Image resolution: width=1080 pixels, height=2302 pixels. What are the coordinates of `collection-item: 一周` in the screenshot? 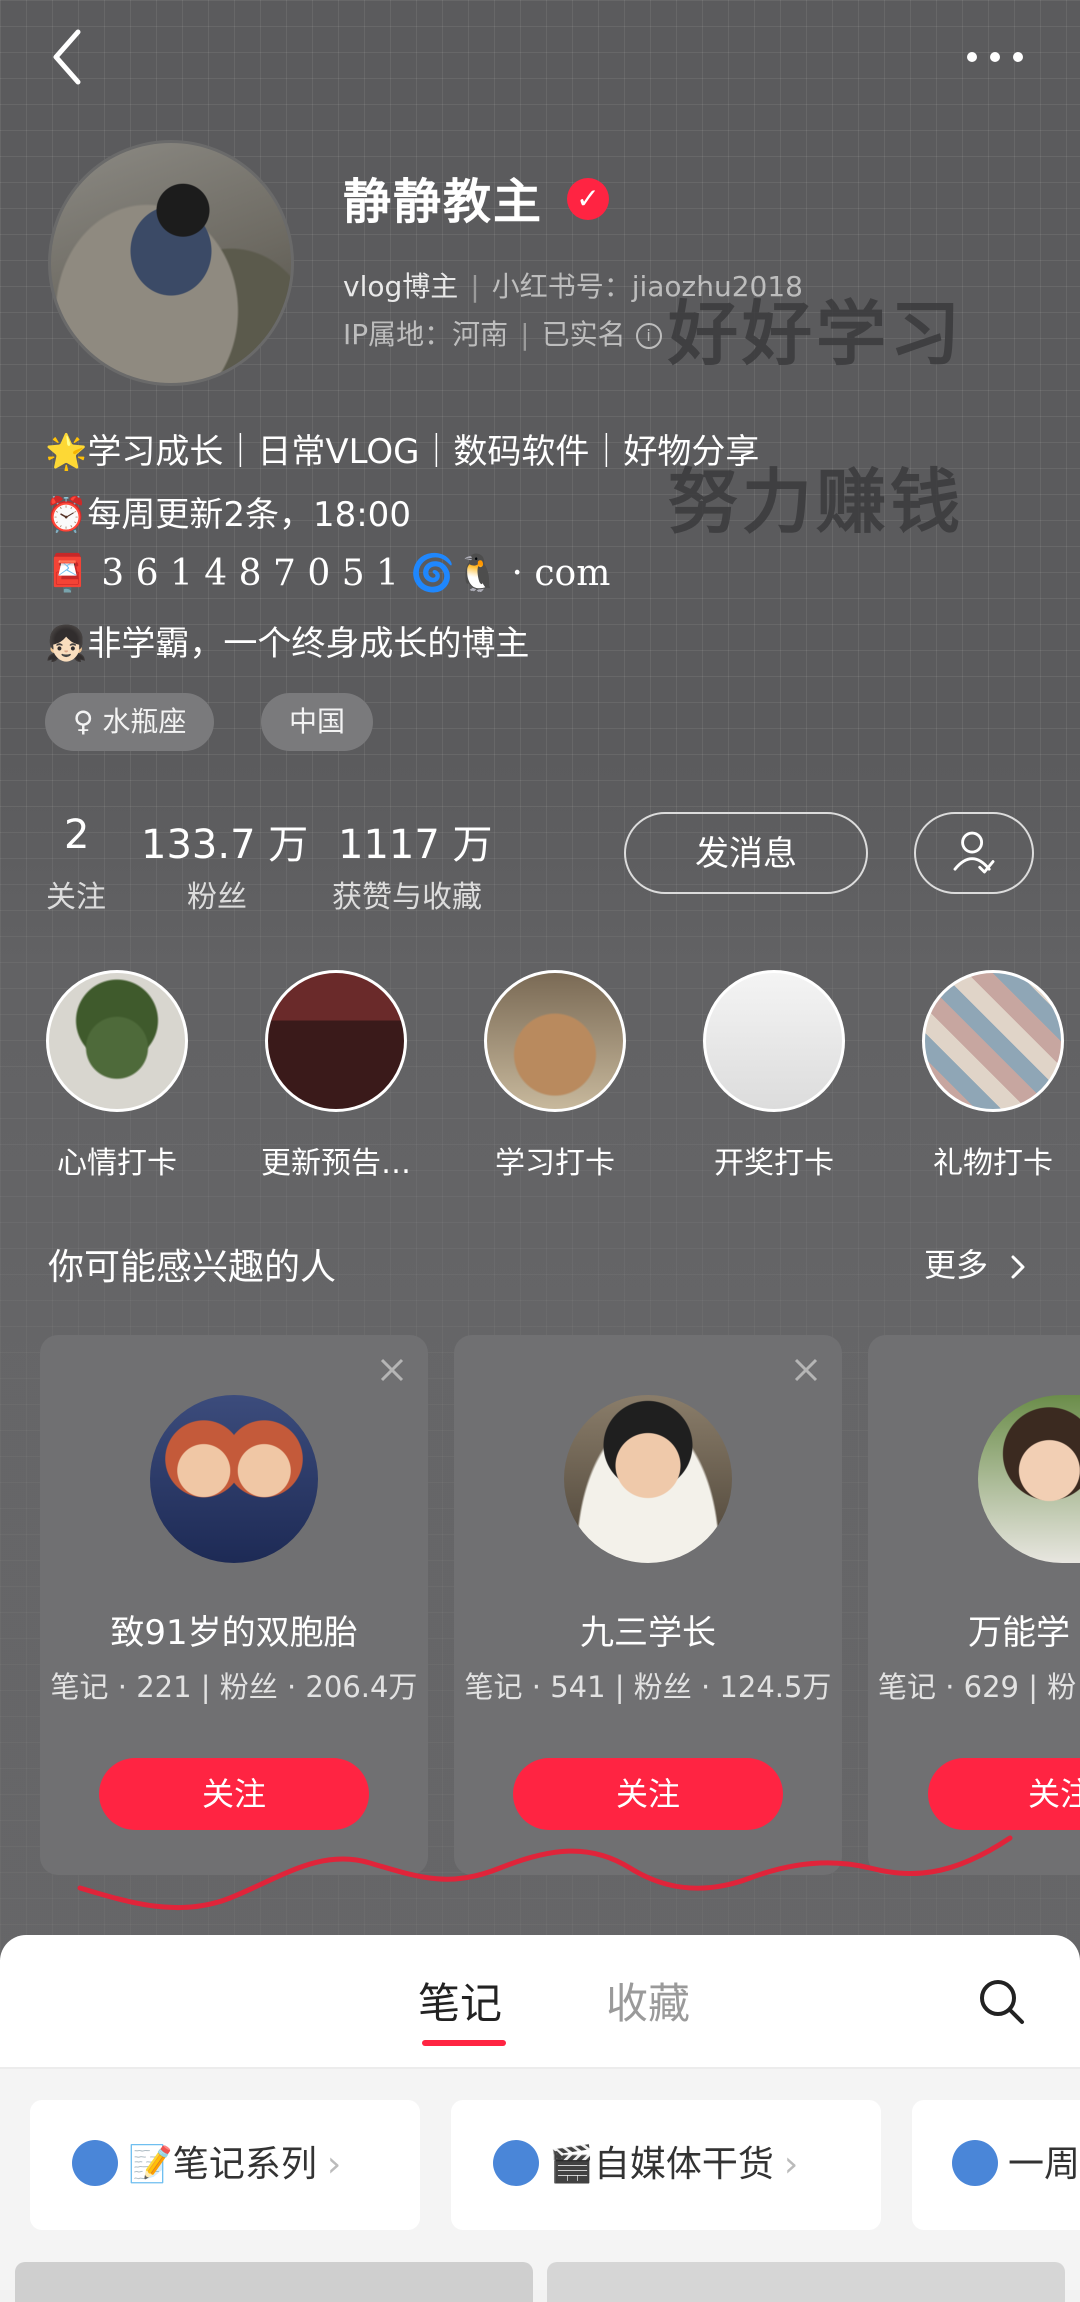 It's located at (996, 2165).